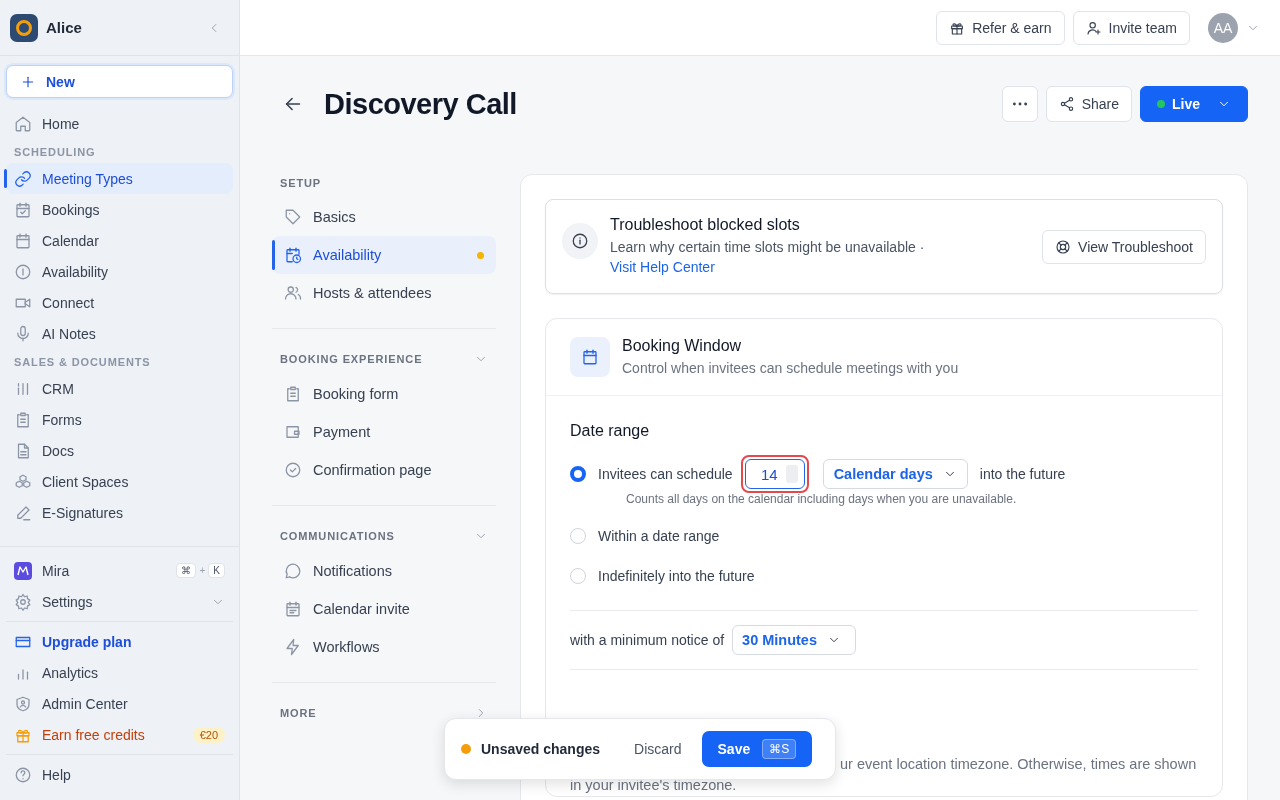 The image size is (1280, 800). Describe the element at coordinates (580, 241) in the screenshot. I see `info-icon` at that location.